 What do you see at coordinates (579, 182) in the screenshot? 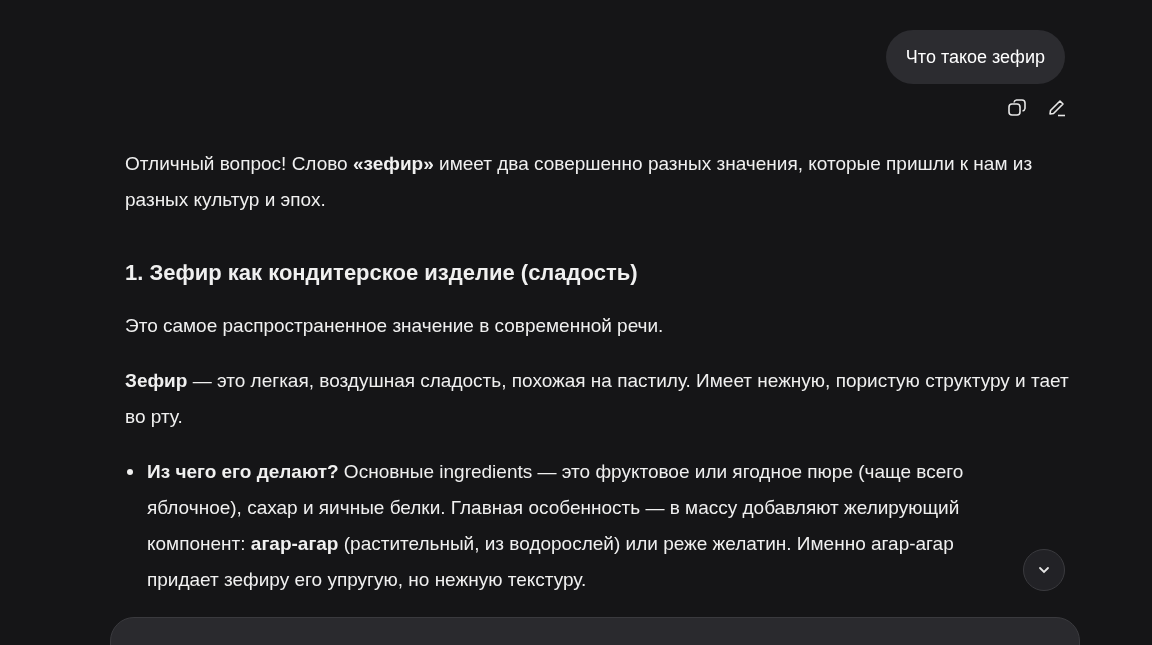
I see `answer-paragraph: Отличный вопрос! Слово «зефир» имеет два совершенно разных значения, которые пришли к нам из разных культур и эпох.` at bounding box center [579, 182].